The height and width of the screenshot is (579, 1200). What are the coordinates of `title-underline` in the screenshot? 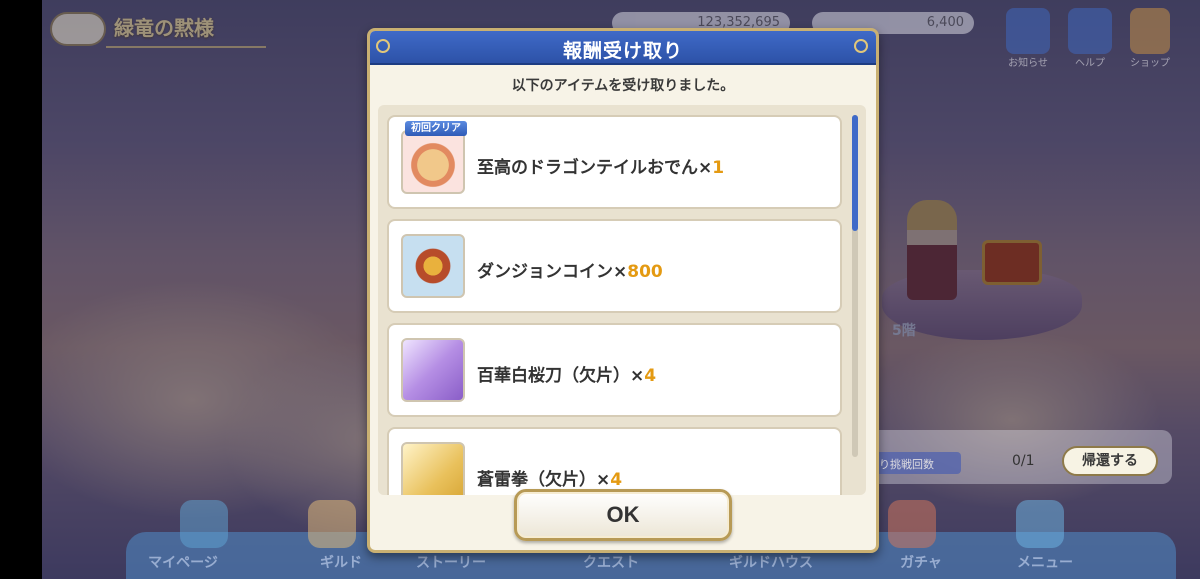 It's located at (186, 47).